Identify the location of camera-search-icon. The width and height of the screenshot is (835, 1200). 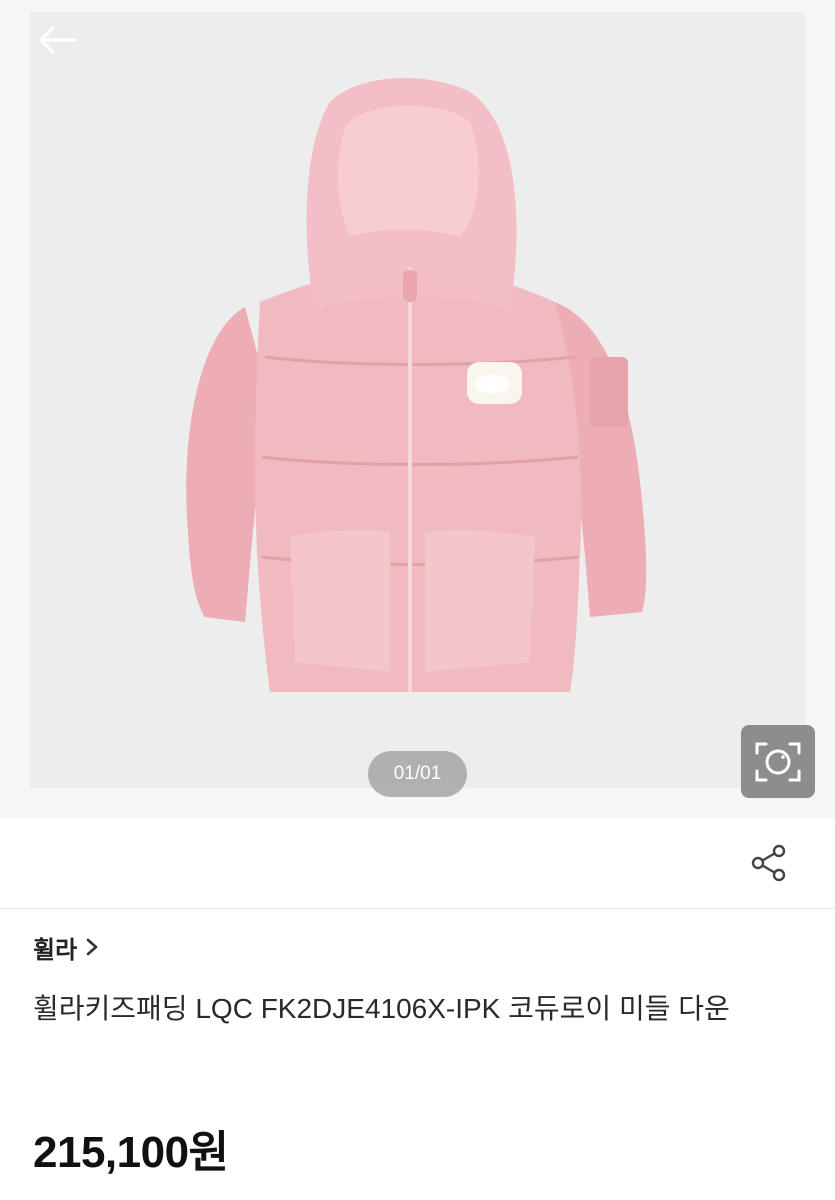
(778, 761).